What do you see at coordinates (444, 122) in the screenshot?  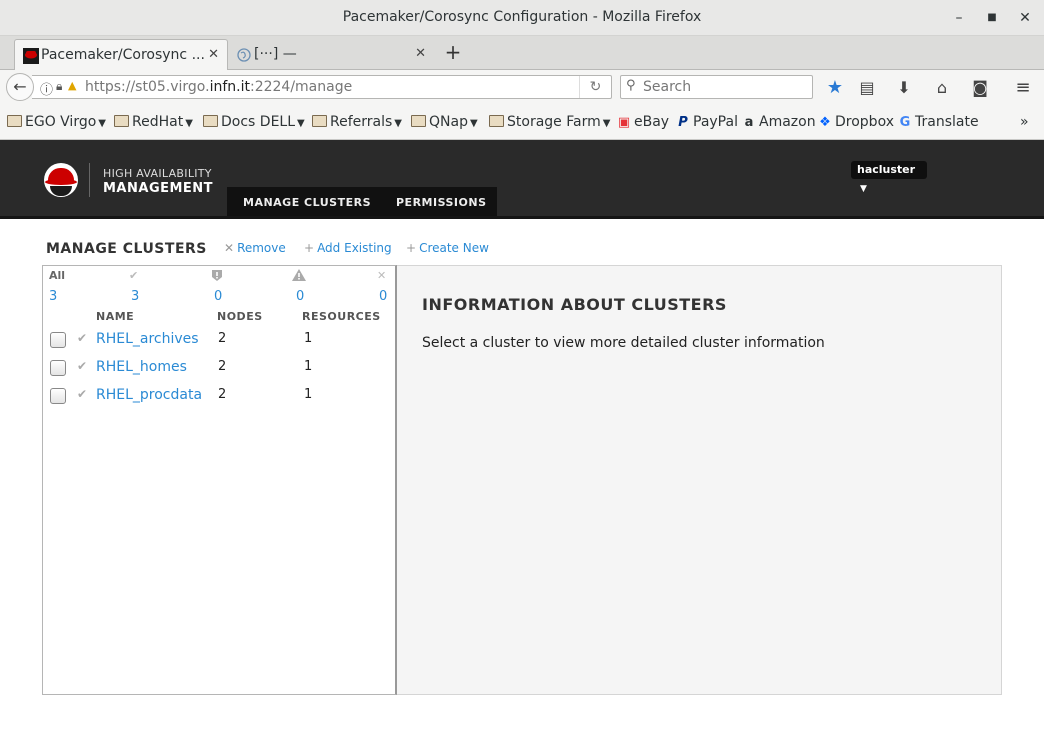 I see `bookmark-folder-qnap: QNap ▼` at bounding box center [444, 122].